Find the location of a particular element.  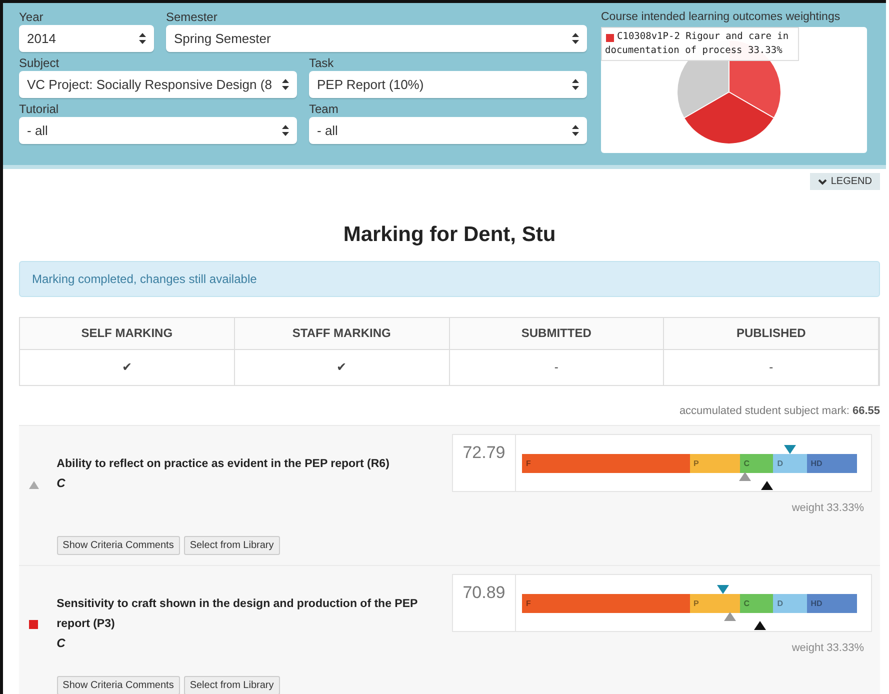

select-field: VC Project: Socially Responsive Design (8 is located at coordinates (158, 84).